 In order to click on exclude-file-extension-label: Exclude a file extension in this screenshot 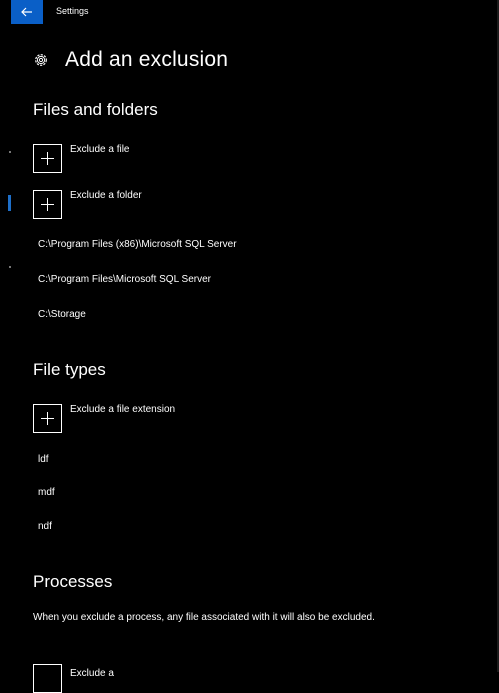, I will do `click(123, 409)`.